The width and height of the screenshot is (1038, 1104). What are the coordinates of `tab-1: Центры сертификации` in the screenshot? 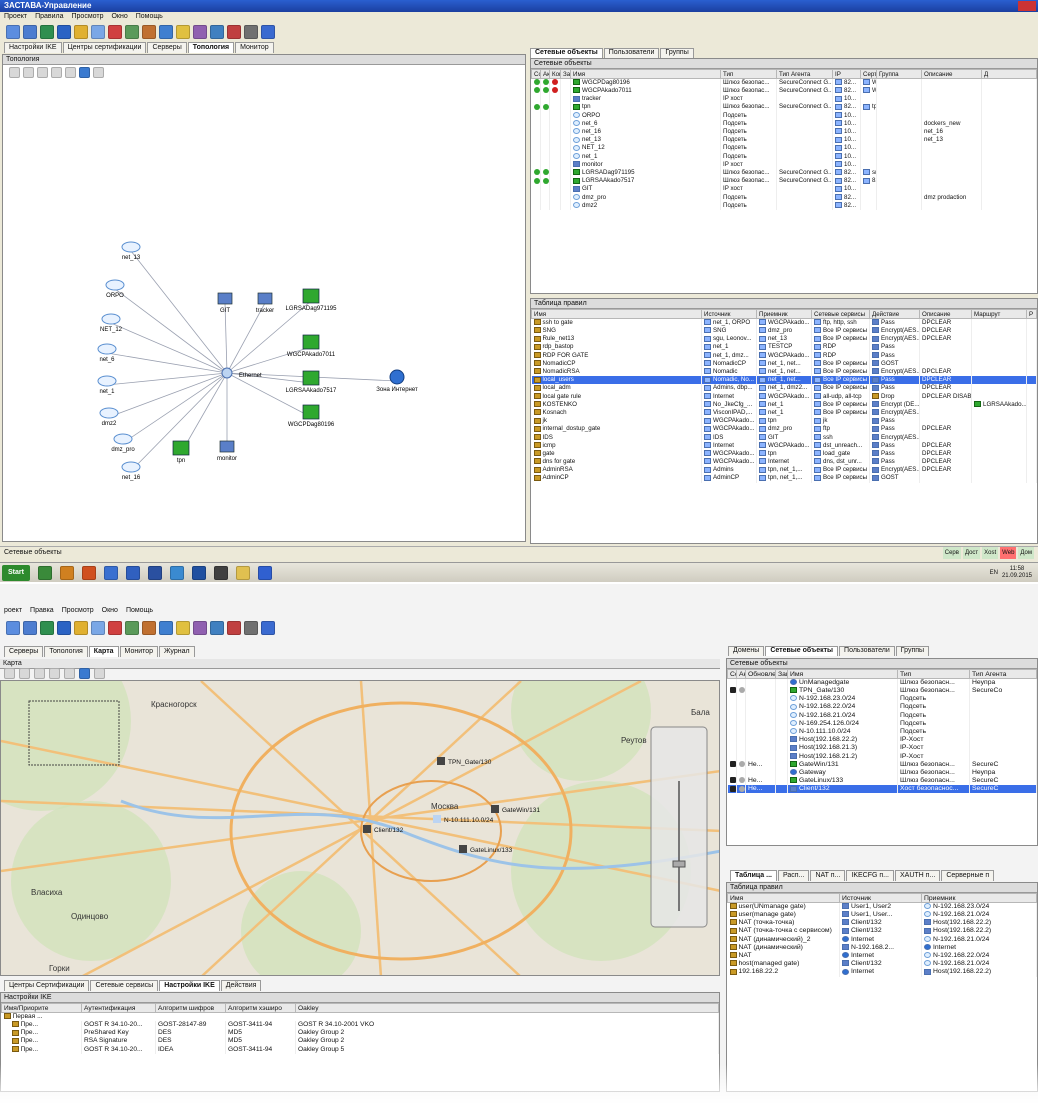 It's located at (104, 47).